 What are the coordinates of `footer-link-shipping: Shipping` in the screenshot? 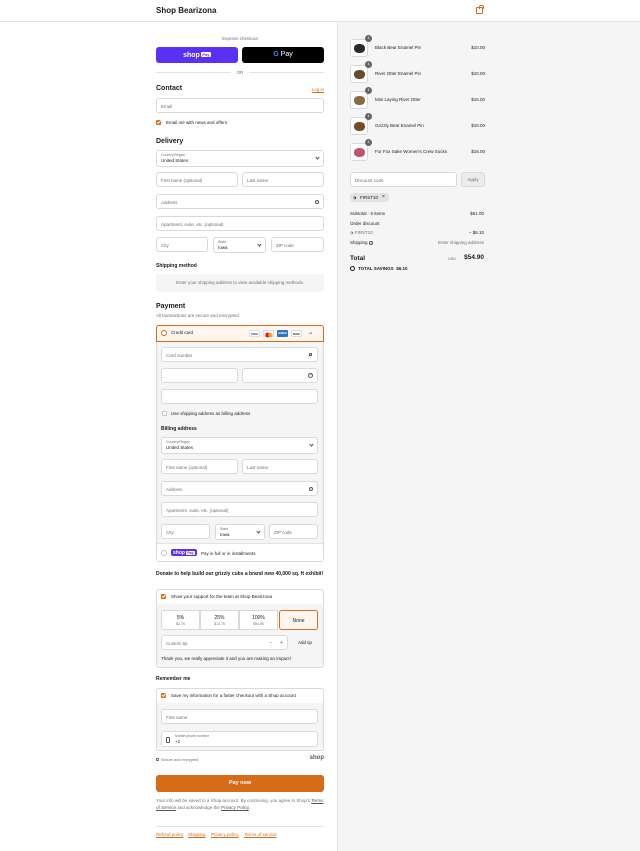 It's located at (197, 834).